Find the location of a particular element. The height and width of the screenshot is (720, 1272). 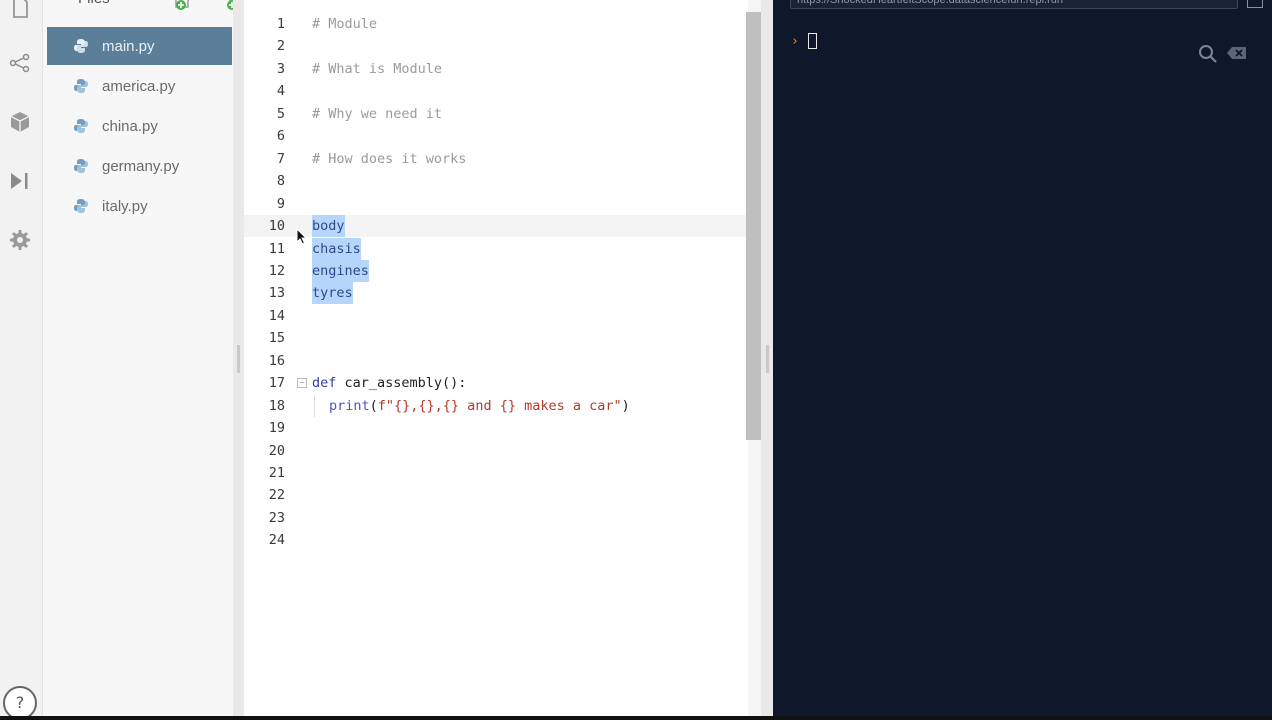

code-line: 21 is located at coordinates (496, 473).